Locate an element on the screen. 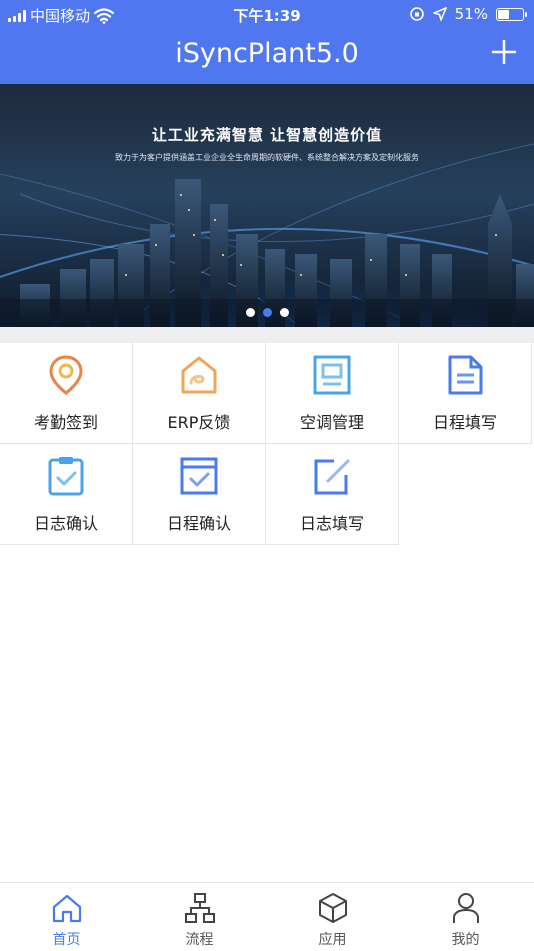 The width and height of the screenshot is (534, 951). aircon-panel-icon is located at coordinates (332, 375).